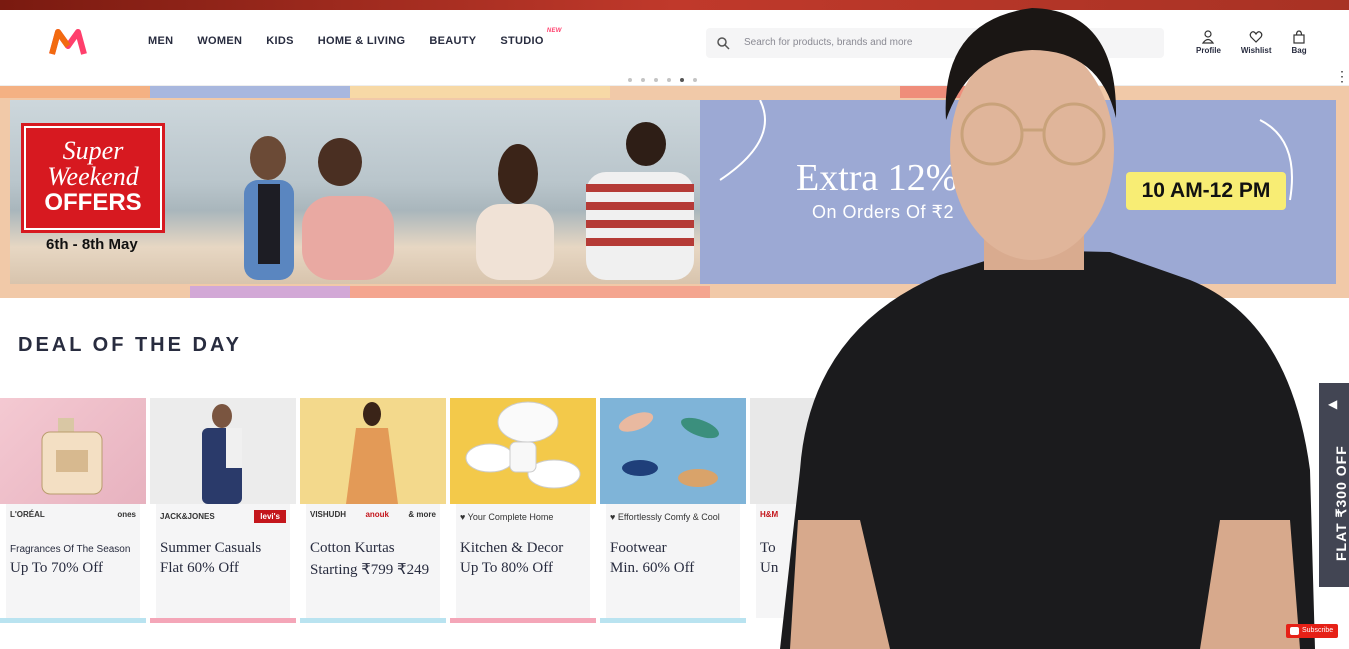  Describe the element at coordinates (352, 548) in the screenshot. I see `card-title: Cotton Kurtas` at that location.